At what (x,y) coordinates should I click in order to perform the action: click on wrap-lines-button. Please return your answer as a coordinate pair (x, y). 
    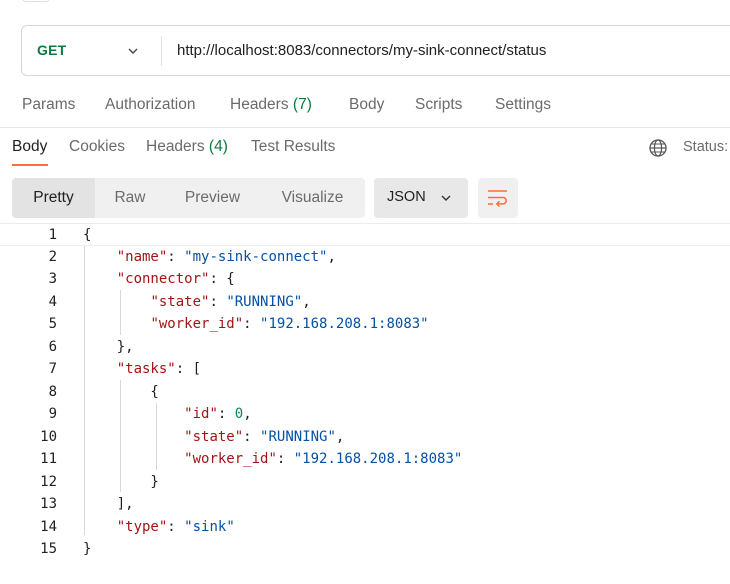
    Looking at the image, I should click on (498, 198).